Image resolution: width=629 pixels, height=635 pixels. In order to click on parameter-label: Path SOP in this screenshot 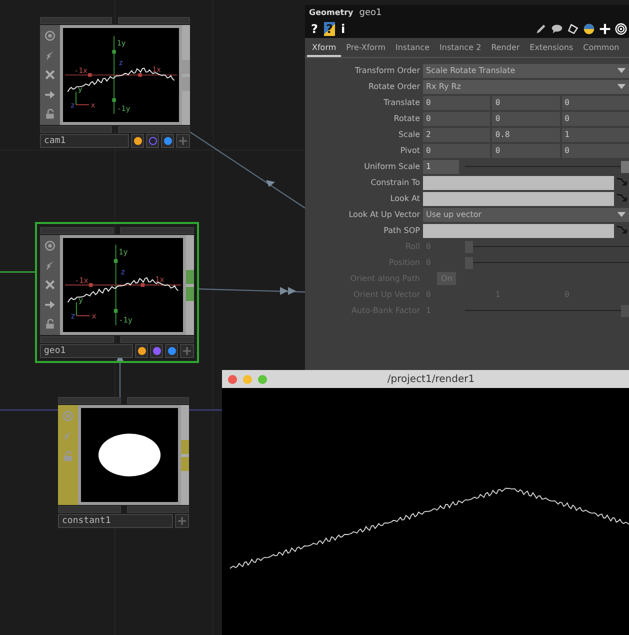, I will do `click(401, 230)`.